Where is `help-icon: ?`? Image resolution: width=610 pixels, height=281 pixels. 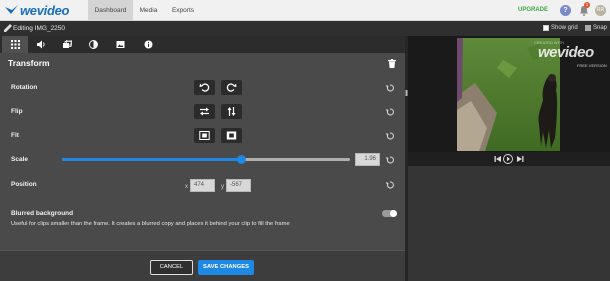
help-icon: ? is located at coordinates (565, 10).